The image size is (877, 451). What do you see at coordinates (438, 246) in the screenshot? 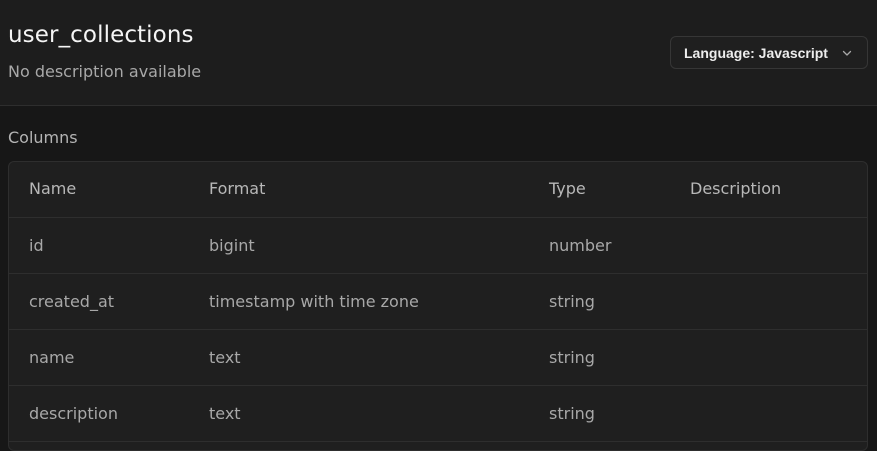
I see `table-row: id bigint number` at bounding box center [438, 246].